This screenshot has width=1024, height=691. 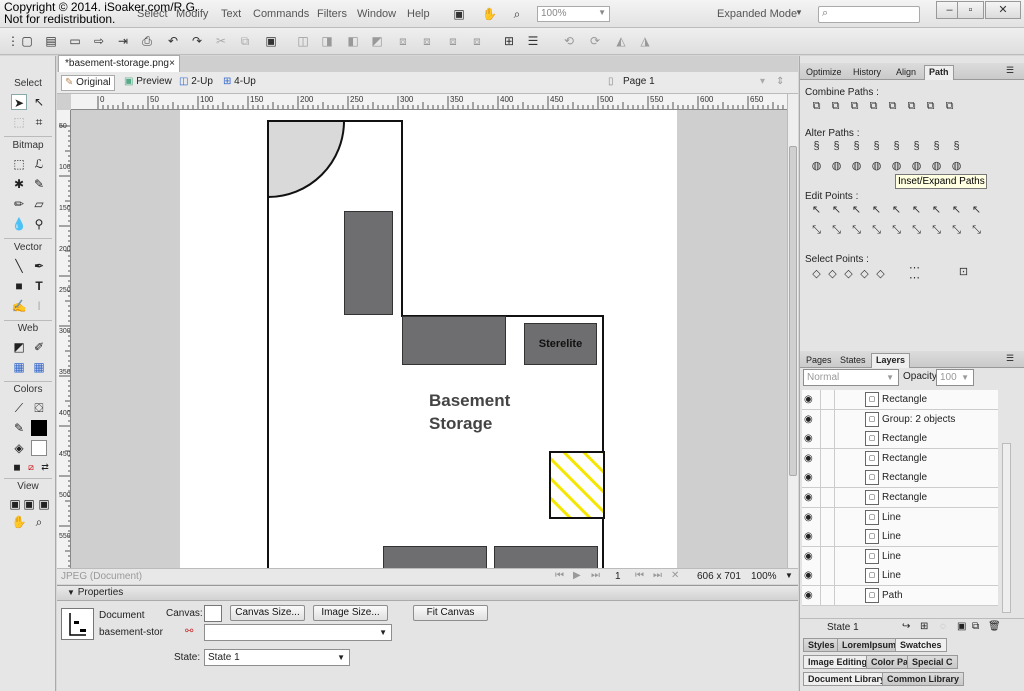 I want to click on tab-document-library: Document Library, so click(x=847, y=679).